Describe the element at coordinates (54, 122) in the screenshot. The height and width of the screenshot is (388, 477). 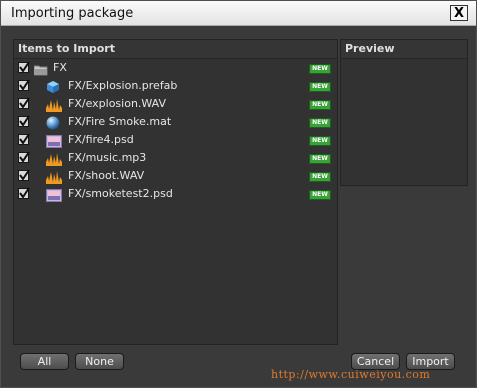
I see `material-sphere-icon` at that location.